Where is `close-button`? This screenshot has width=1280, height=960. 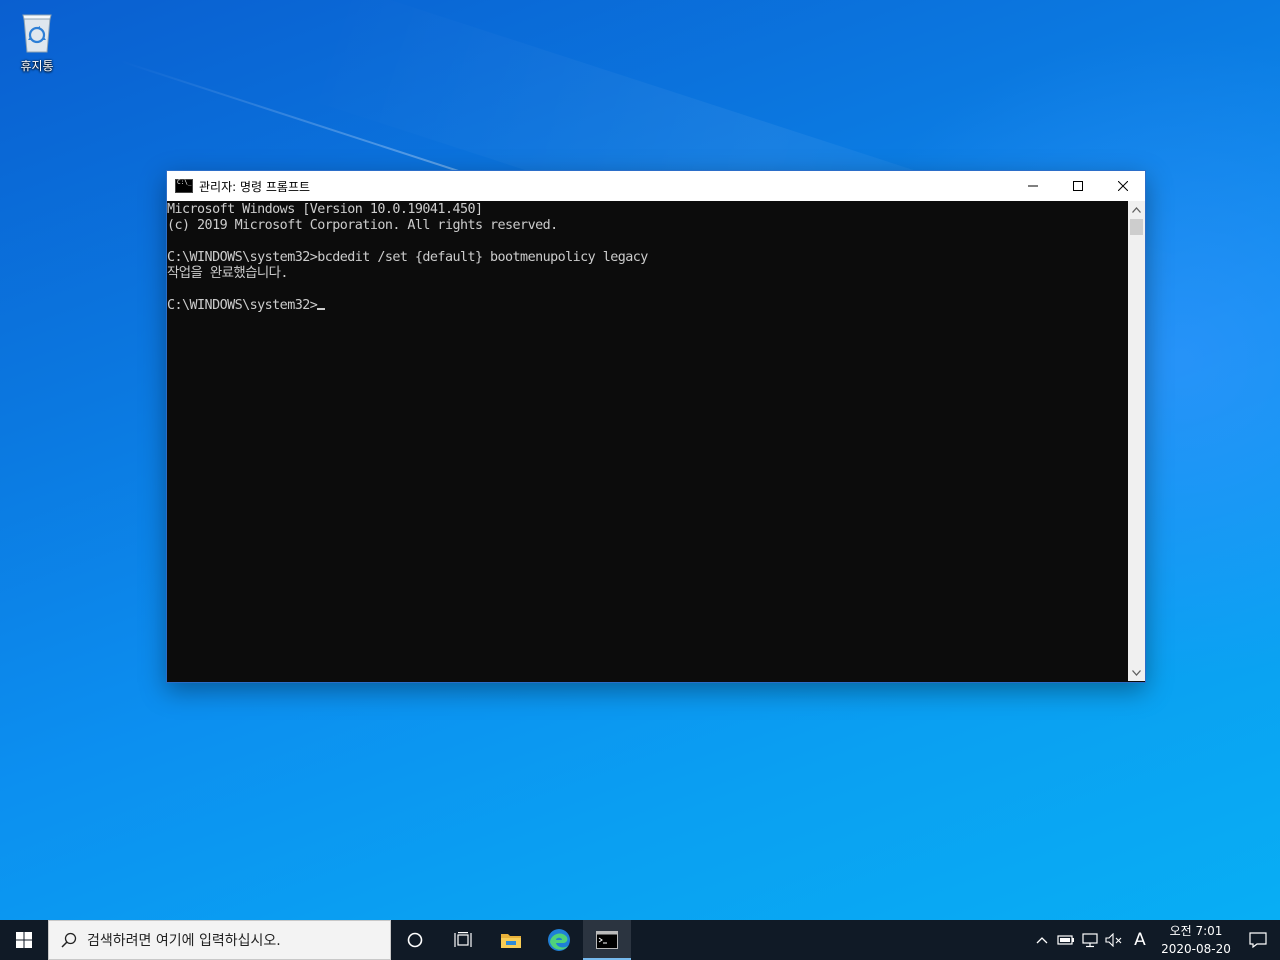 close-button is located at coordinates (1122, 186).